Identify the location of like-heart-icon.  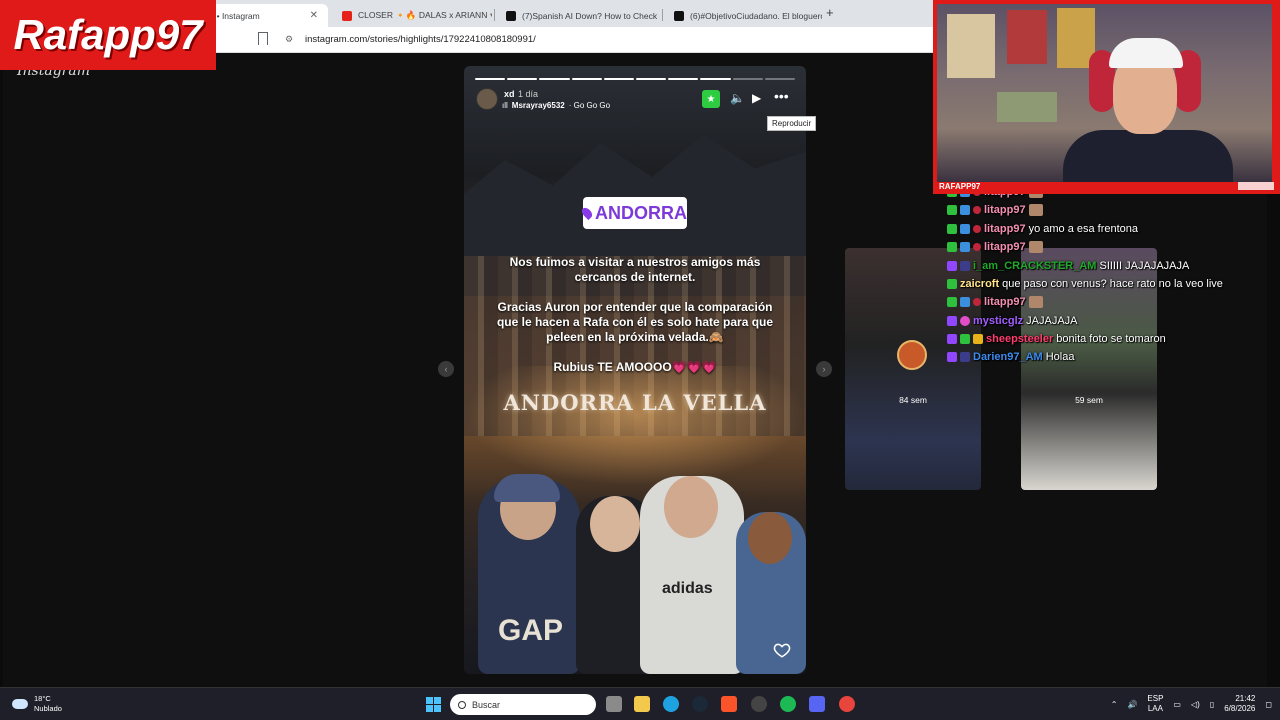
(782, 650).